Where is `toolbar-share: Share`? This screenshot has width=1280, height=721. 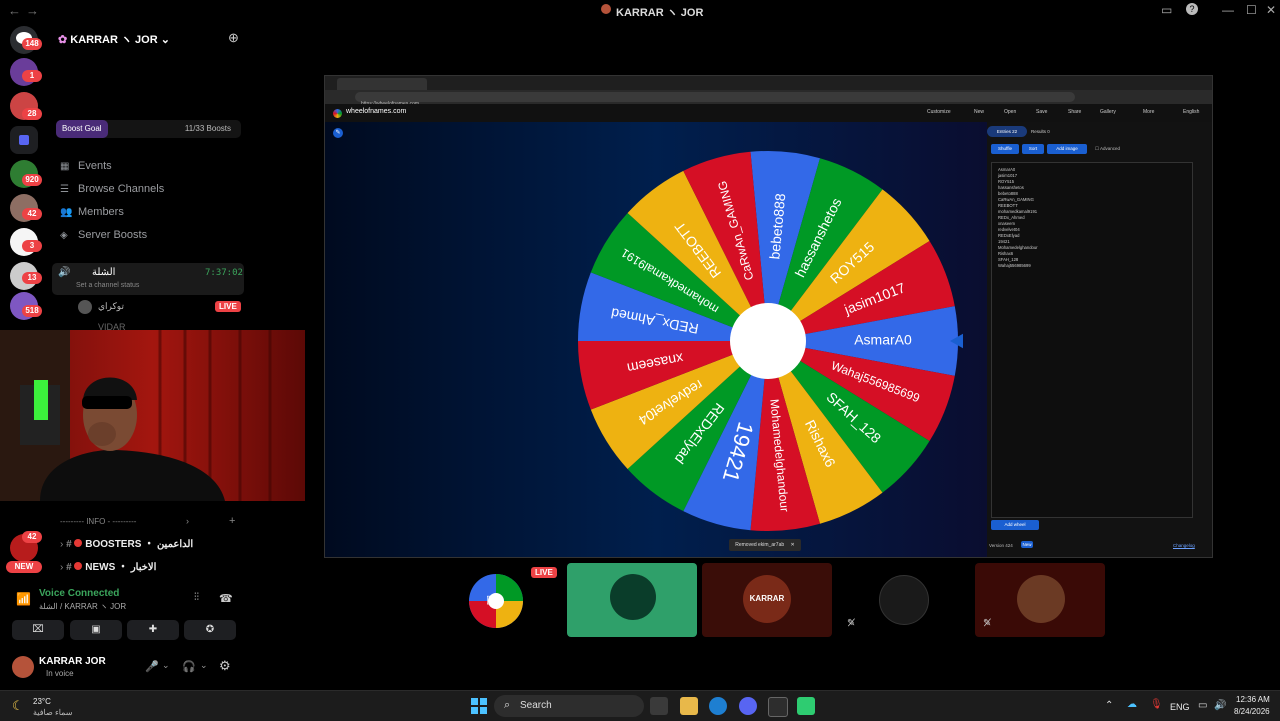 toolbar-share: Share is located at coordinates (1074, 112).